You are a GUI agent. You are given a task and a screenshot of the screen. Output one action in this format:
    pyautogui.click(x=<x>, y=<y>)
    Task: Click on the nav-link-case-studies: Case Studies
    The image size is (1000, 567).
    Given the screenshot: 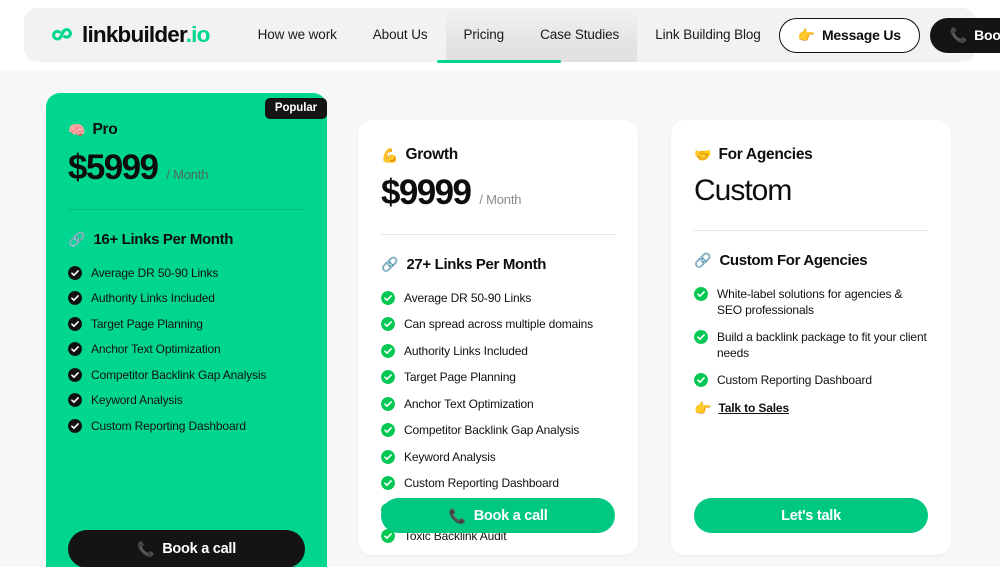 What is the action you would take?
    pyautogui.click(x=580, y=35)
    